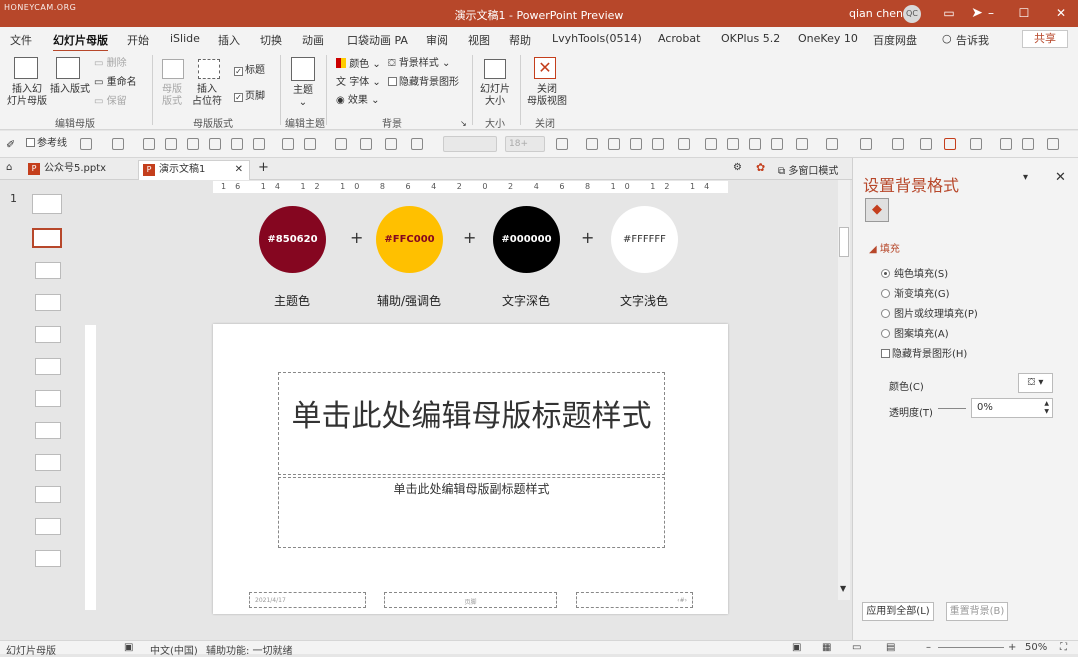 Image resolution: width=1078 pixels, height=657 pixels. Describe the element at coordinates (856, 647) in the screenshot. I see `reading-view-icon: ▭` at that location.